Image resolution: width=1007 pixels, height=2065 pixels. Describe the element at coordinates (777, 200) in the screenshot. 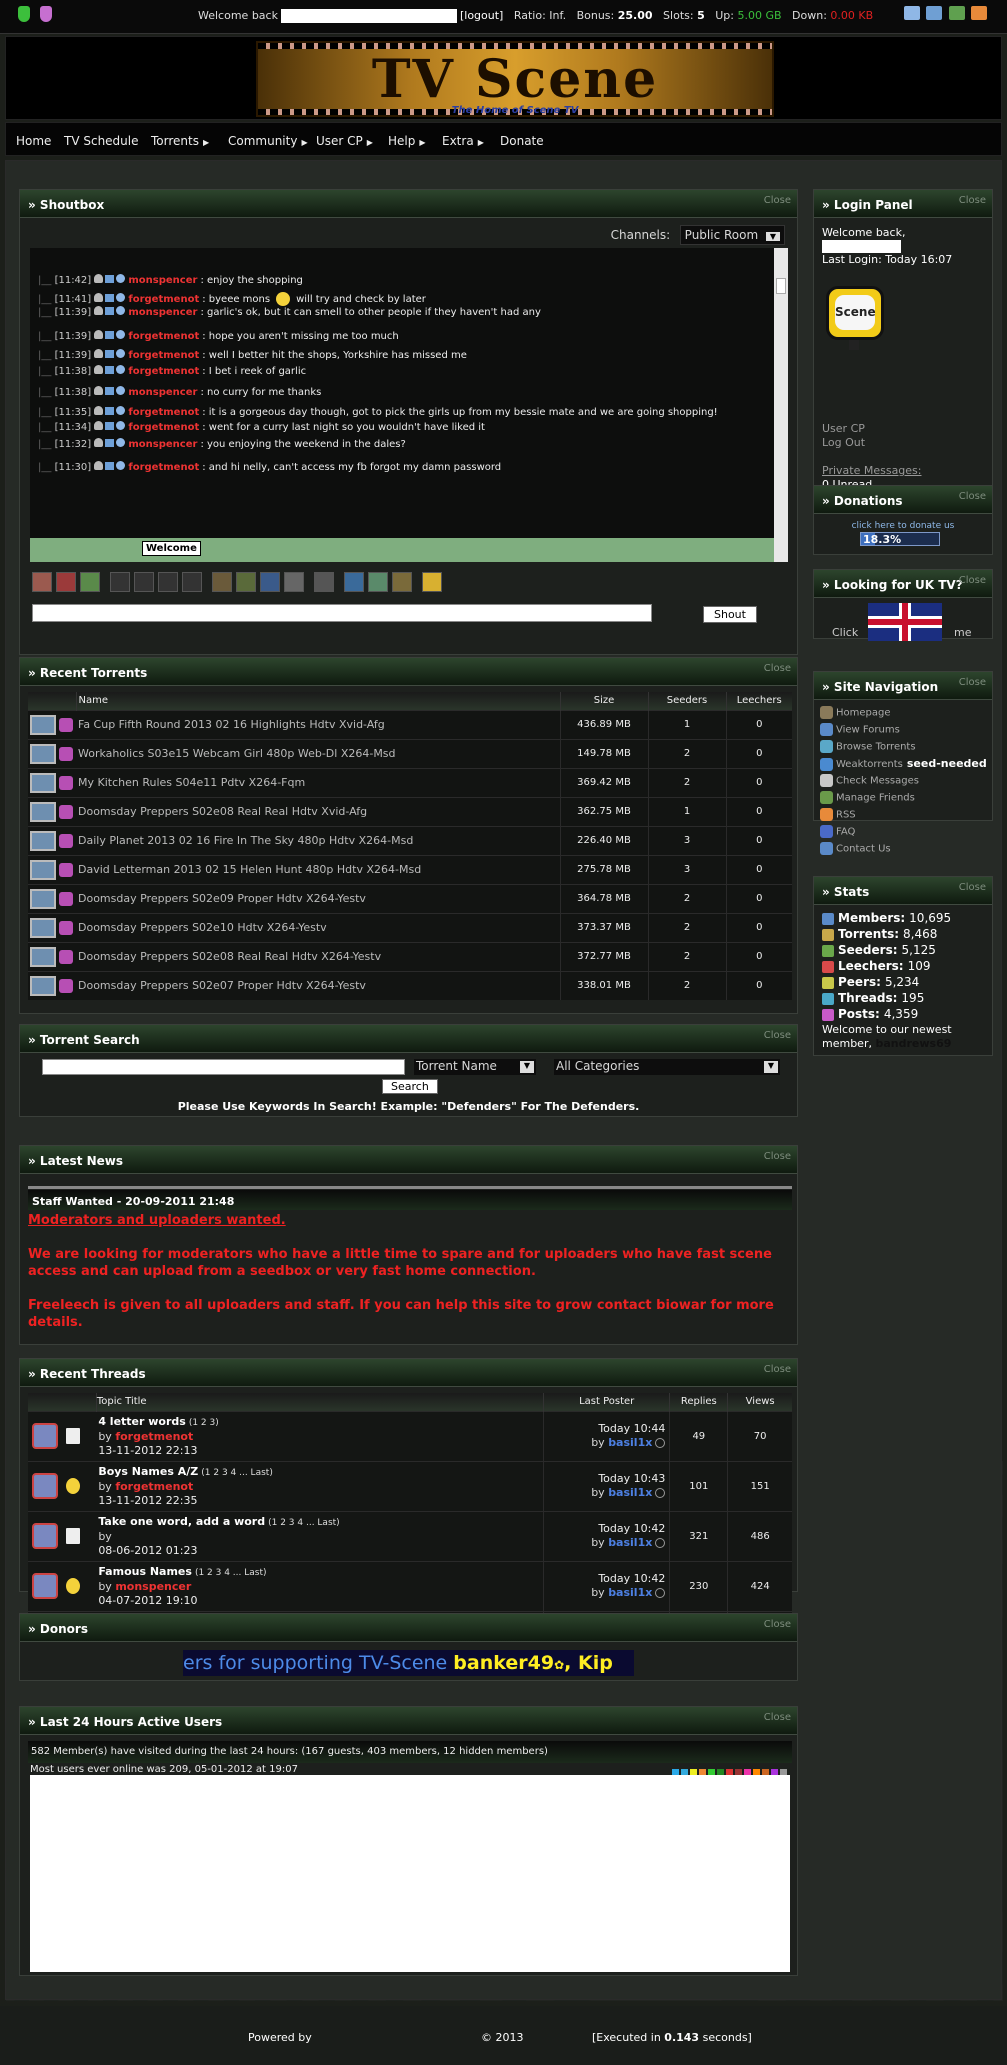

I see `shoutbox-close: Close` at that location.